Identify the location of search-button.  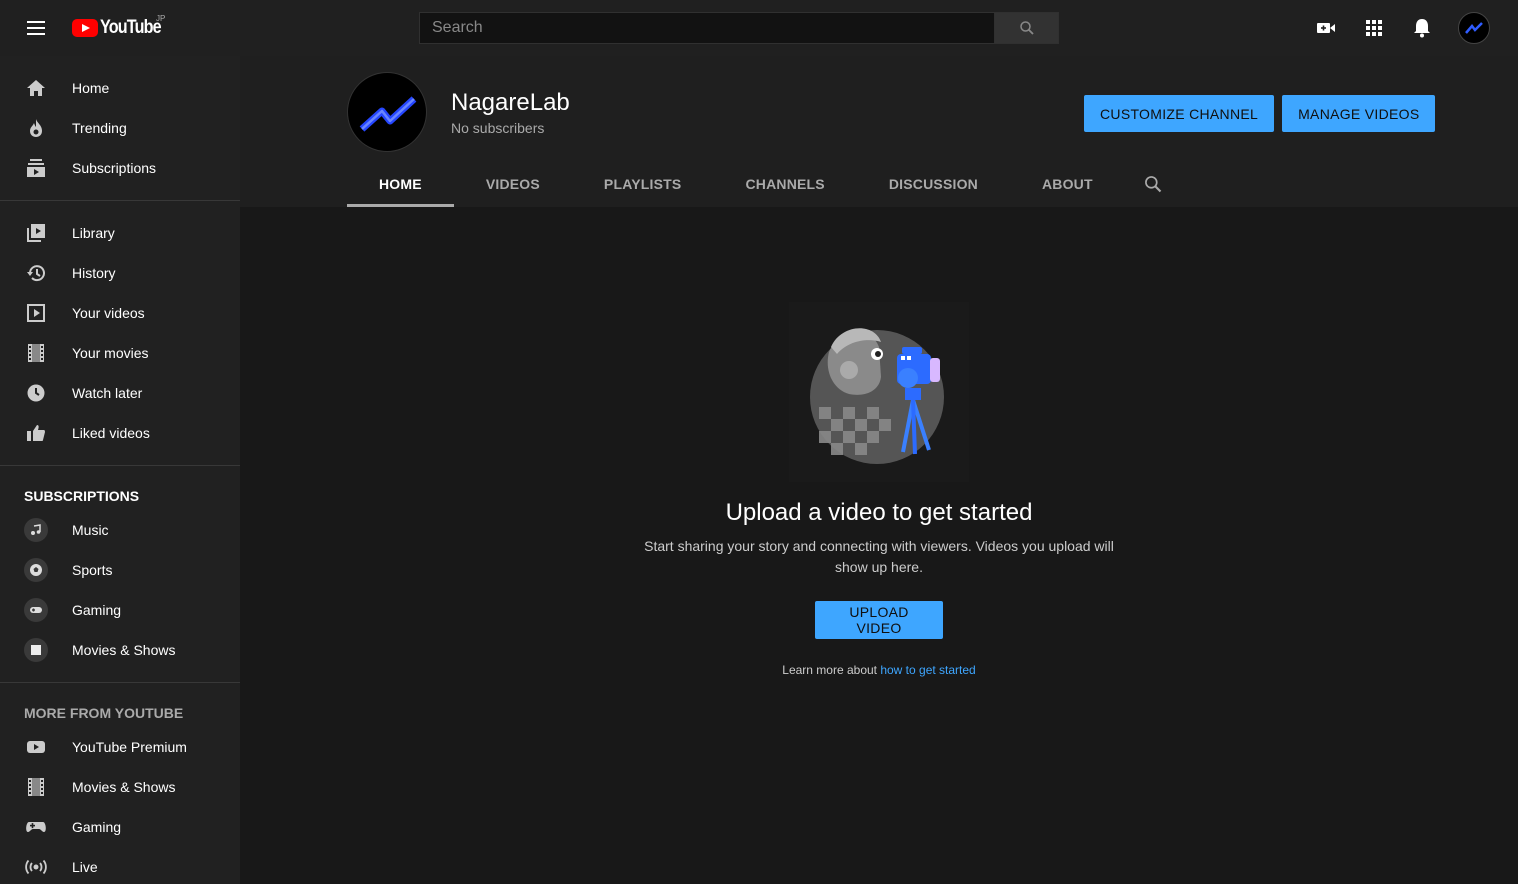
(1026, 28).